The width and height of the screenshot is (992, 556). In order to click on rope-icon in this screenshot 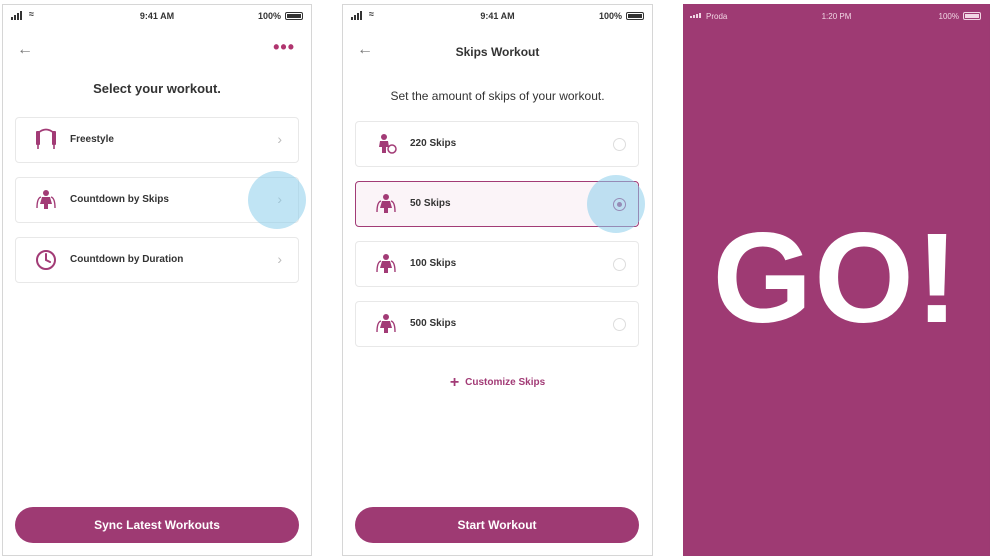, I will do `click(46, 140)`.